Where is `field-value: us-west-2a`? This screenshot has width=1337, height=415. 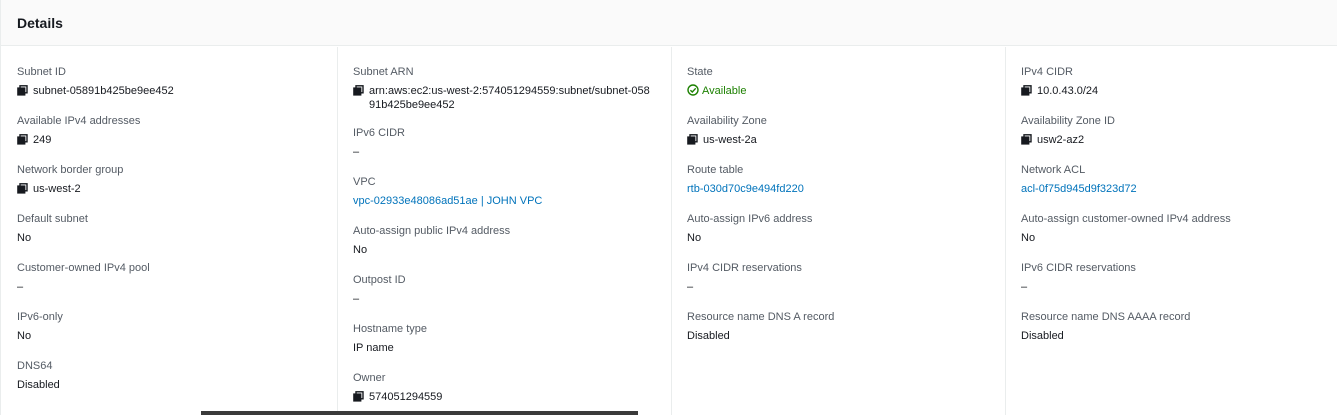 field-value: us-west-2a is located at coordinates (730, 140).